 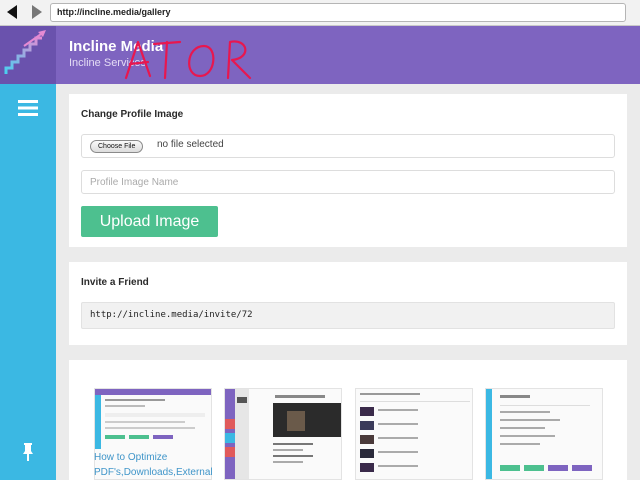 What do you see at coordinates (348, 315) in the screenshot?
I see `invite-link-field: http://incline.media/invite/72` at bounding box center [348, 315].